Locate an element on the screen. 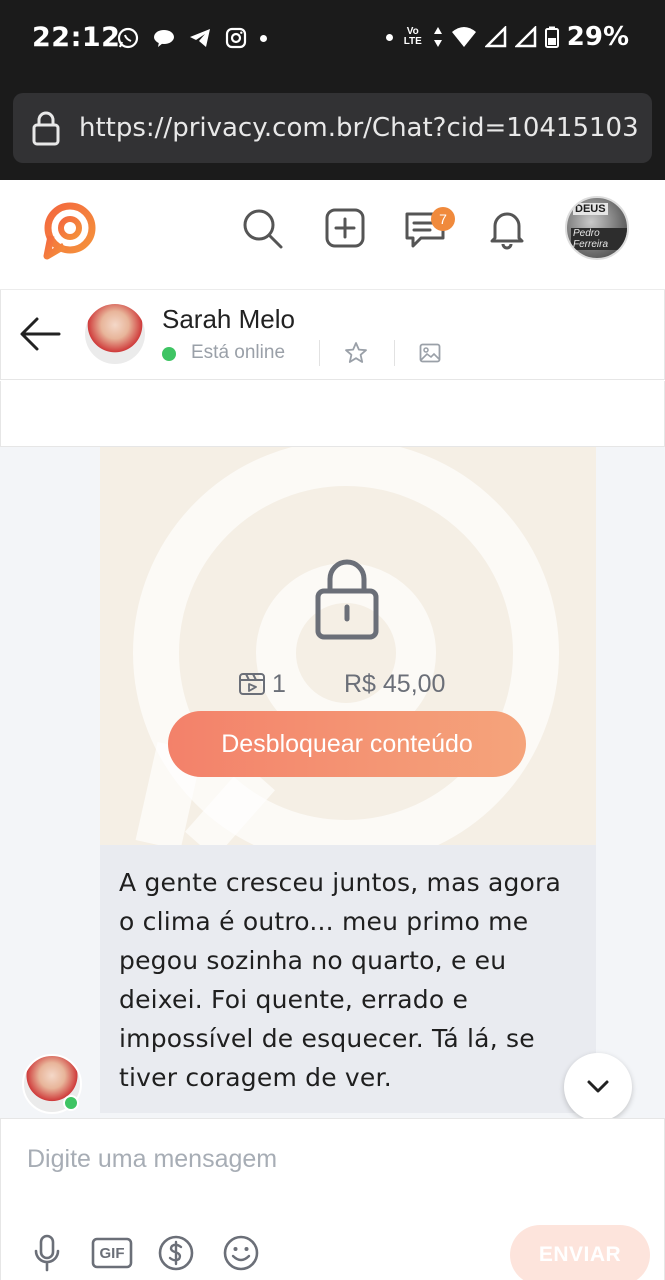 The width and height of the screenshot is (665, 1280). online-status-dot is located at coordinates (169, 354).